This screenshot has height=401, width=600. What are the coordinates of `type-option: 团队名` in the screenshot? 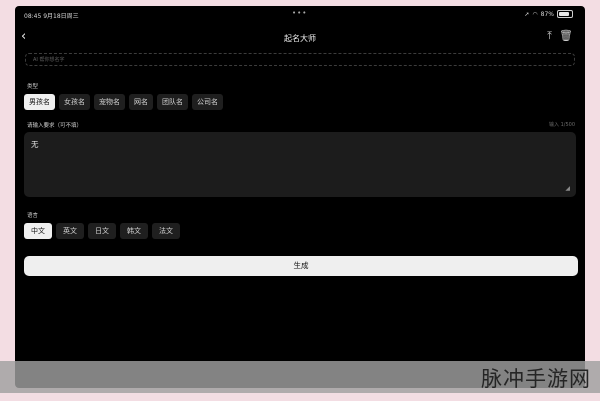 It's located at (172, 102).